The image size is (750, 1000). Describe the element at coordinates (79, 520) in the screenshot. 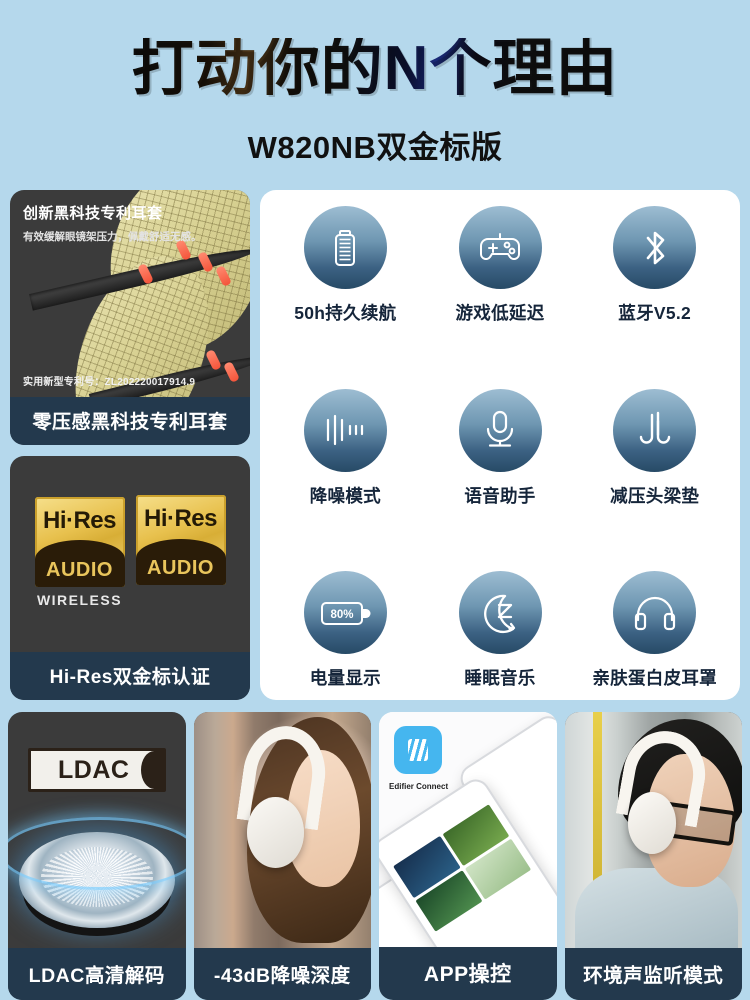

I see `hires-badge-left-top: Hi·Res` at that location.